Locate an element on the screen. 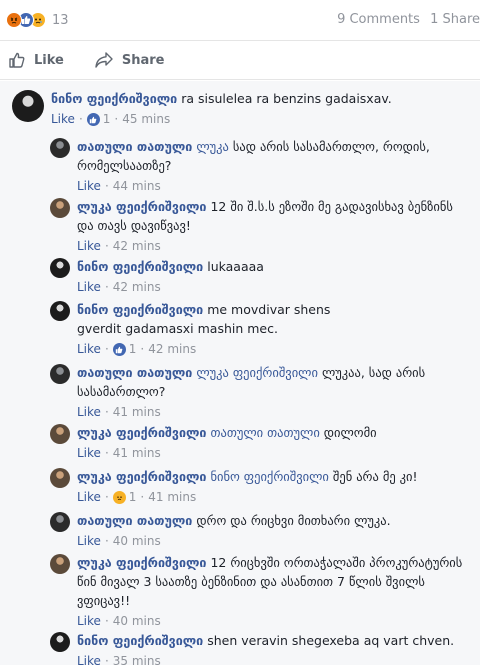 The image size is (480, 665). like-button: Like is located at coordinates (36, 60).